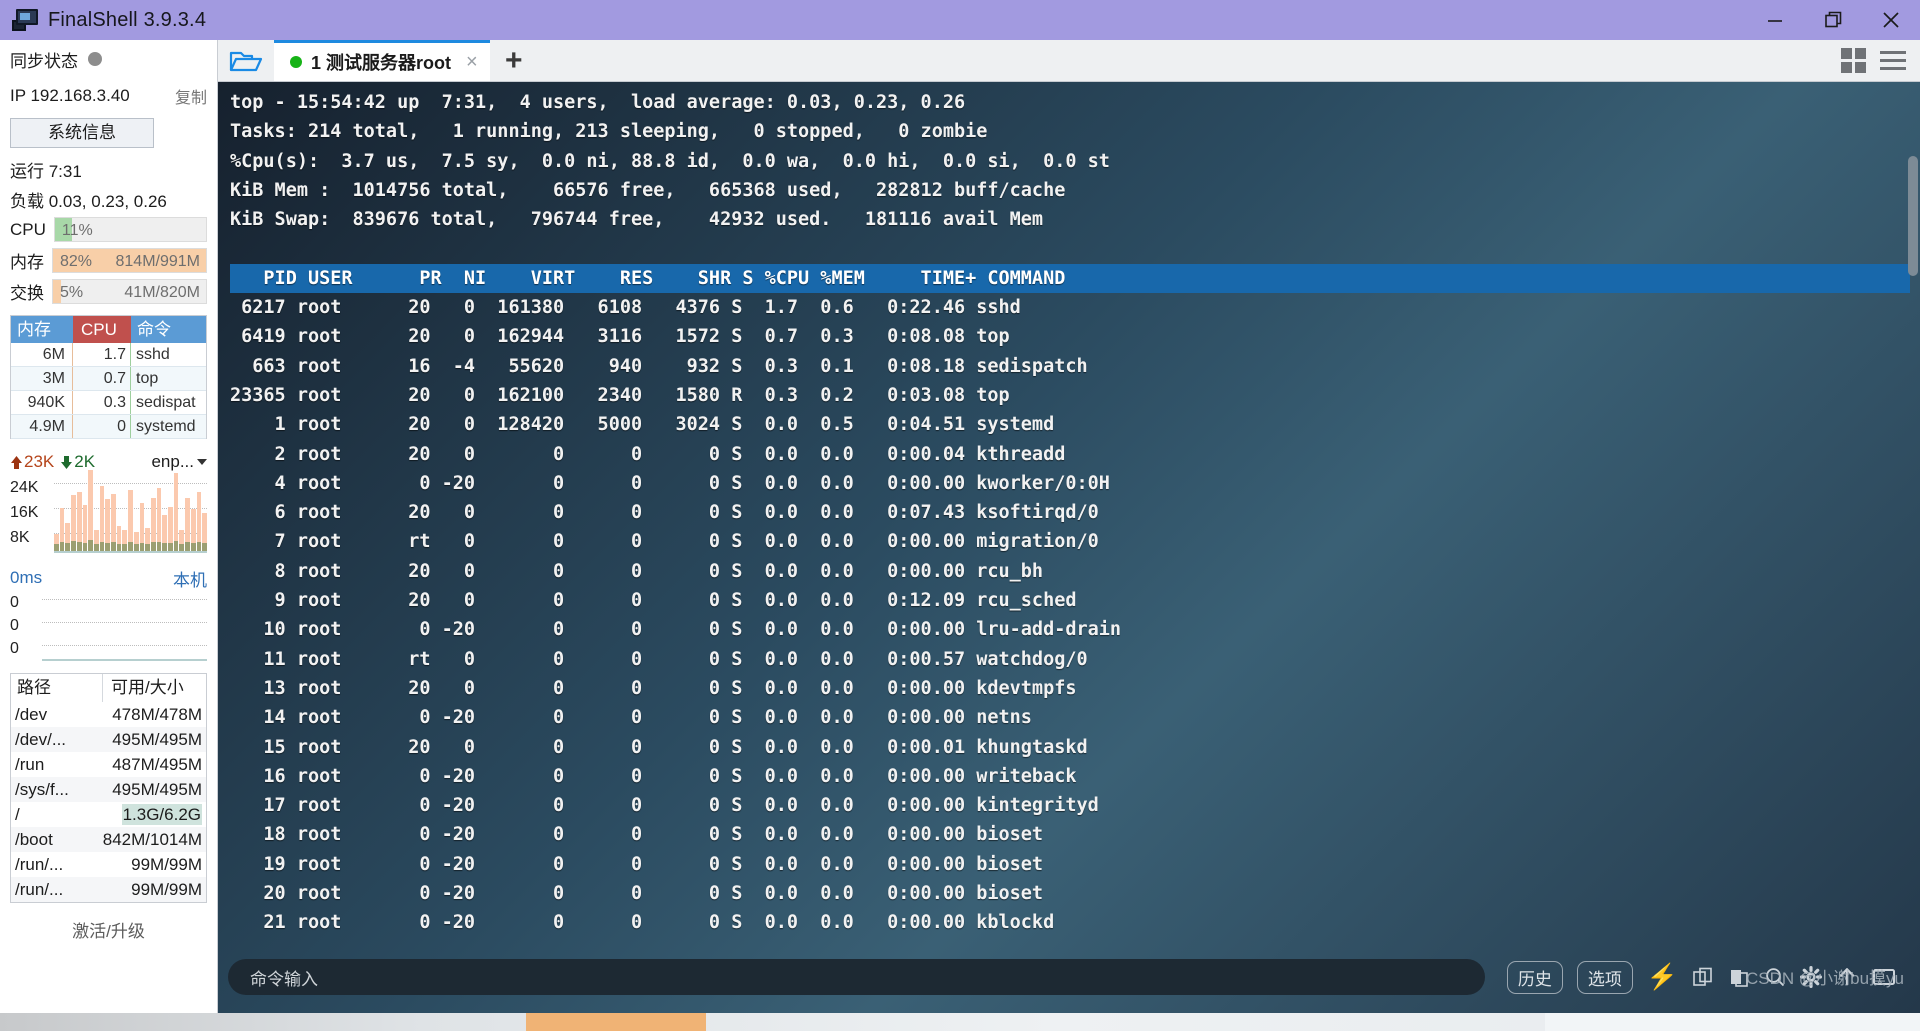 The height and width of the screenshot is (1031, 1920). Describe the element at coordinates (1604, 977) in the screenshot. I see `options-button: 选项` at that location.